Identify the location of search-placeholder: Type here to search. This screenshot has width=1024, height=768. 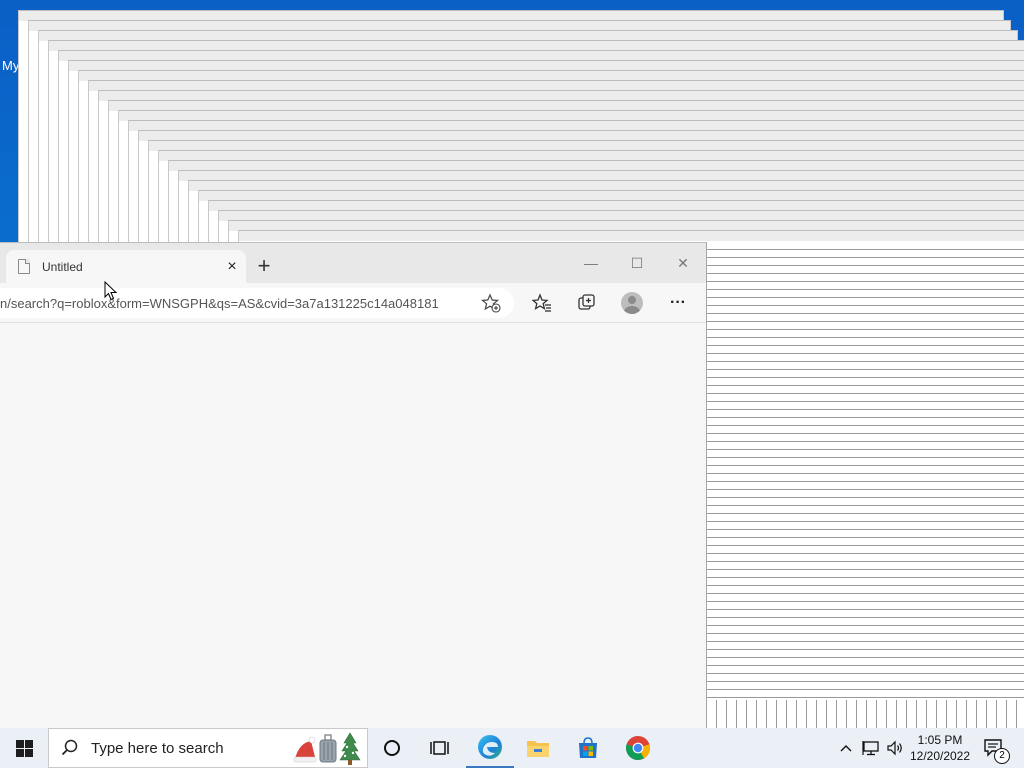
(157, 748).